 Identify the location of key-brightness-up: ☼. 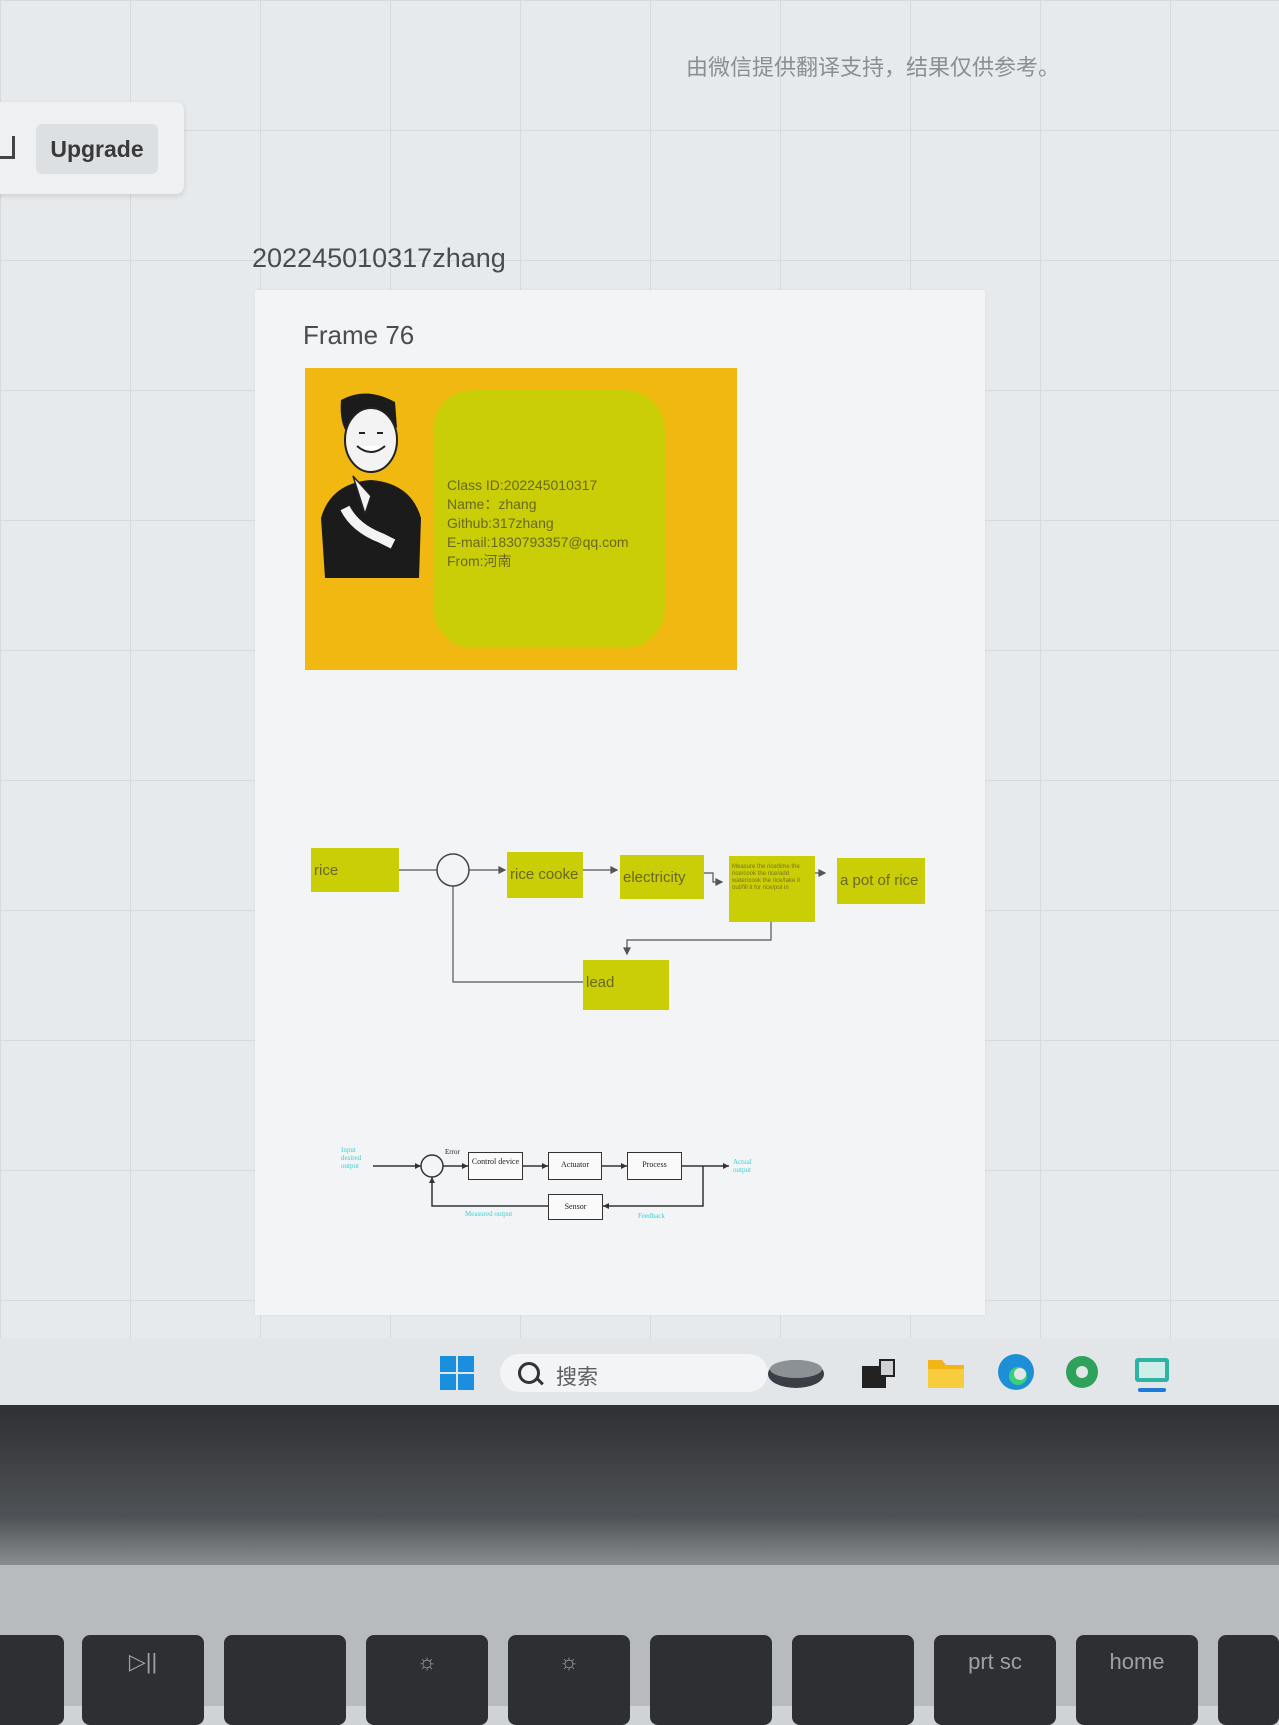
(569, 1680).